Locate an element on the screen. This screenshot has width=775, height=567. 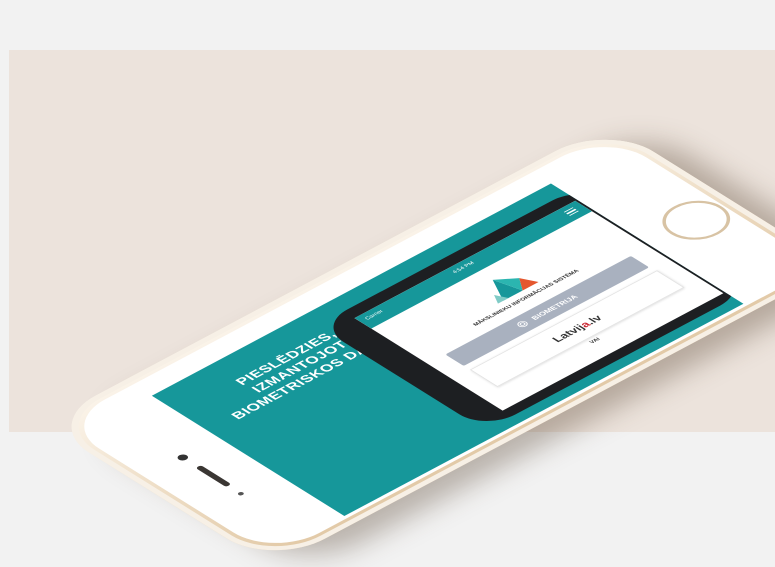
earpiece-speaker is located at coordinates (213, 476).